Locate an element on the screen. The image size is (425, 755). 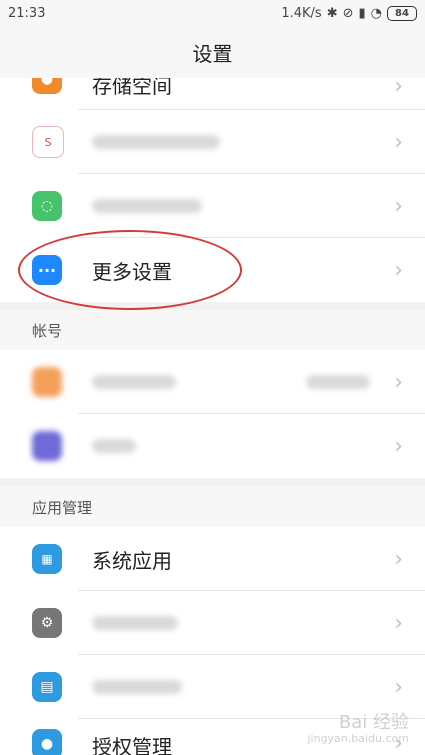
shield-icon: ● is located at coordinates (47, 742).